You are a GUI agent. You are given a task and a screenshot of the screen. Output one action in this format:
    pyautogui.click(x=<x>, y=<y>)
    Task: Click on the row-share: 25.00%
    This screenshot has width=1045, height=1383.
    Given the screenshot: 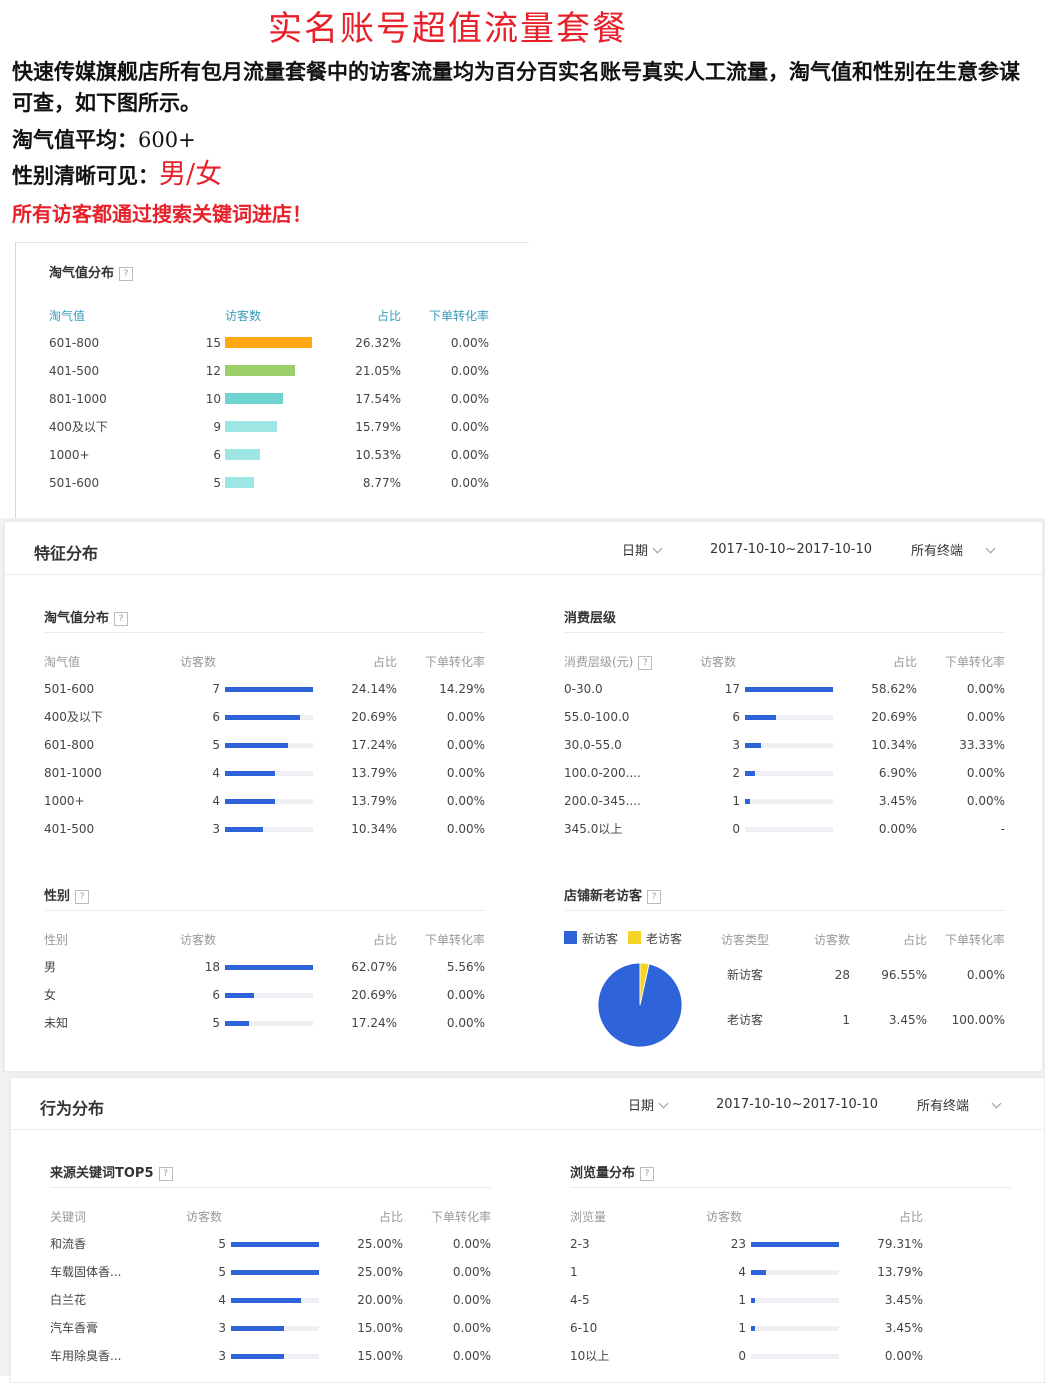 What is the action you would take?
    pyautogui.click(x=380, y=1272)
    